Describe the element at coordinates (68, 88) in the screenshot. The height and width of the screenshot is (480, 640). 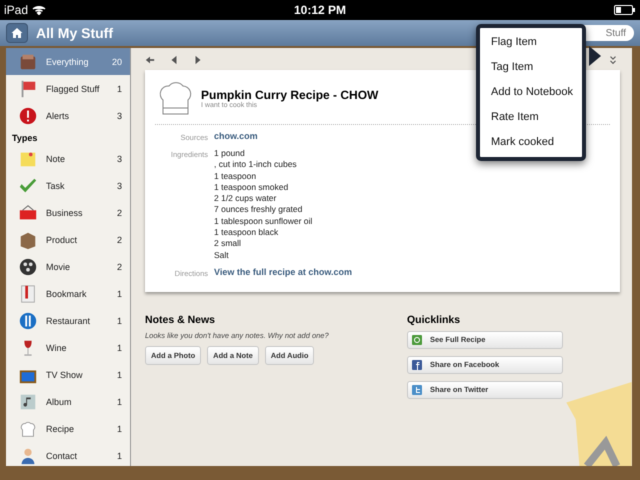
I see `sidebar-item: Flagged Stuff 1` at that location.